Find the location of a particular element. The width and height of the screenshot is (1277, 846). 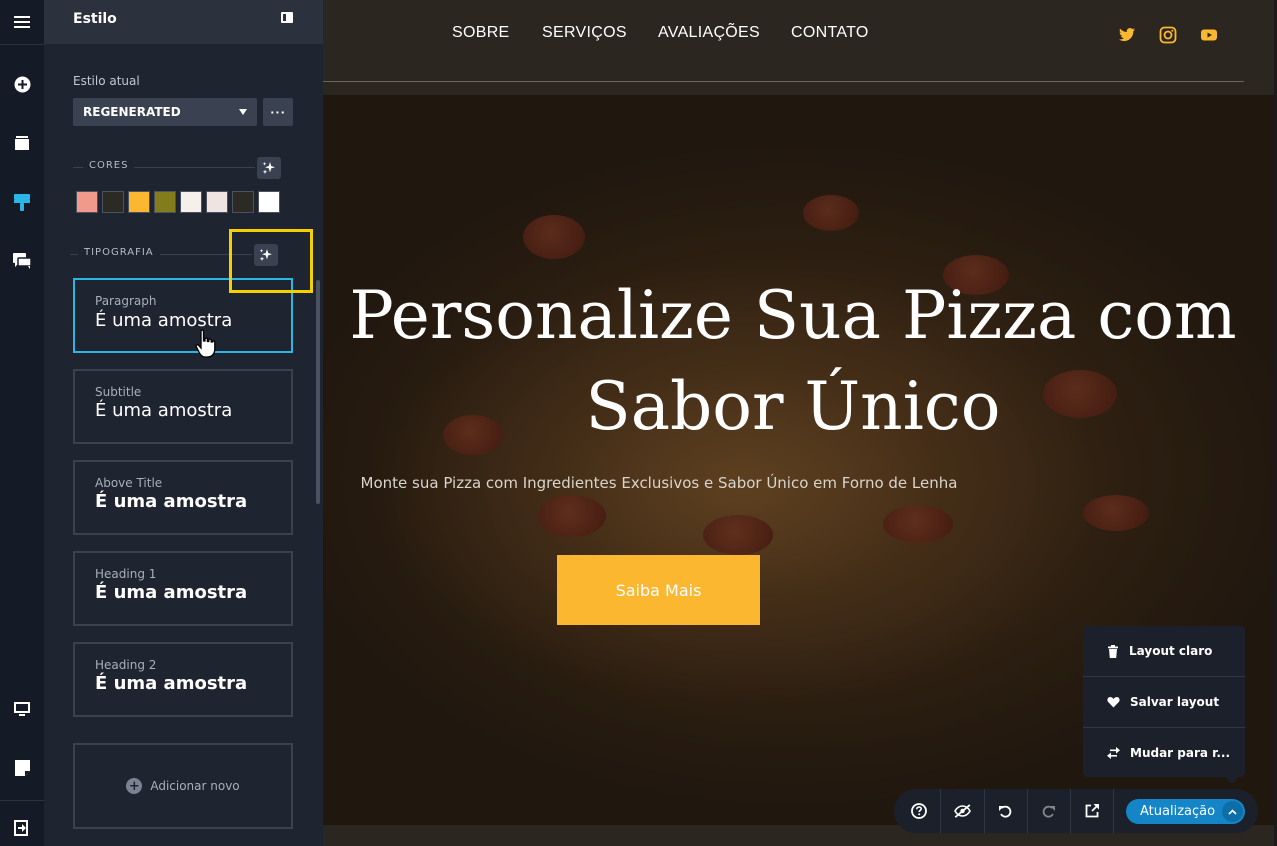

header-divider is located at coordinates (783, 81).